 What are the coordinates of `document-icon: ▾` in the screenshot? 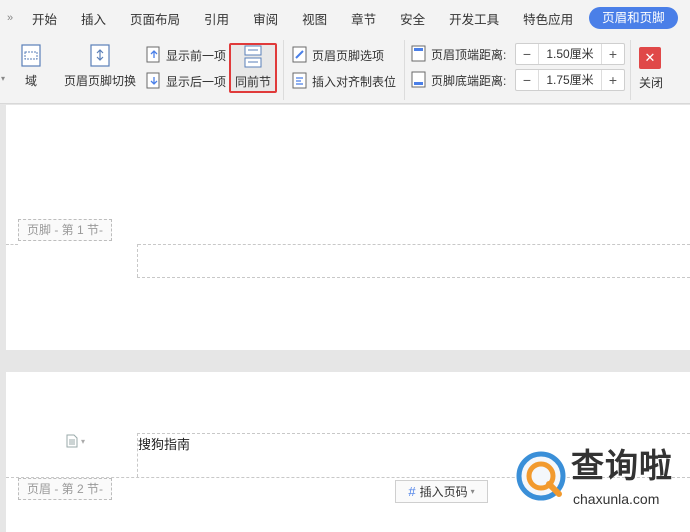 It's located at (75, 441).